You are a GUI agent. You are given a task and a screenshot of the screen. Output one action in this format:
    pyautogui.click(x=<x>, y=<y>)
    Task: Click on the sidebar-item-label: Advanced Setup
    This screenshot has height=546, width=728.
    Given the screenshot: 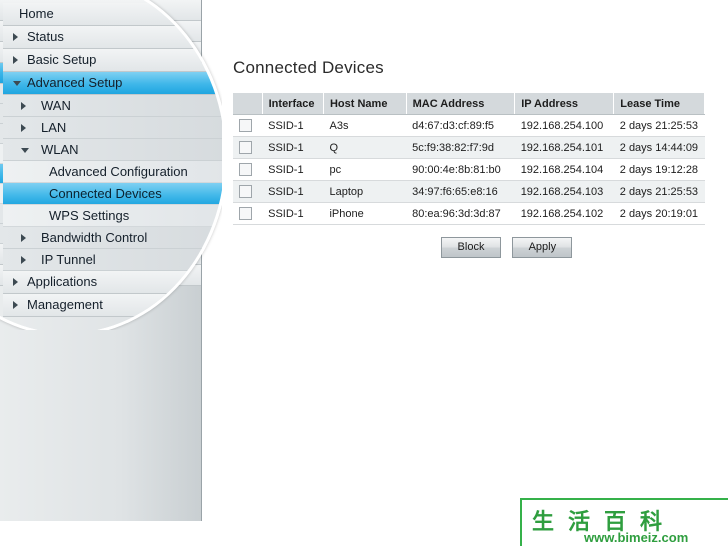 What is the action you would take?
    pyautogui.click(x=66, y=73)
    